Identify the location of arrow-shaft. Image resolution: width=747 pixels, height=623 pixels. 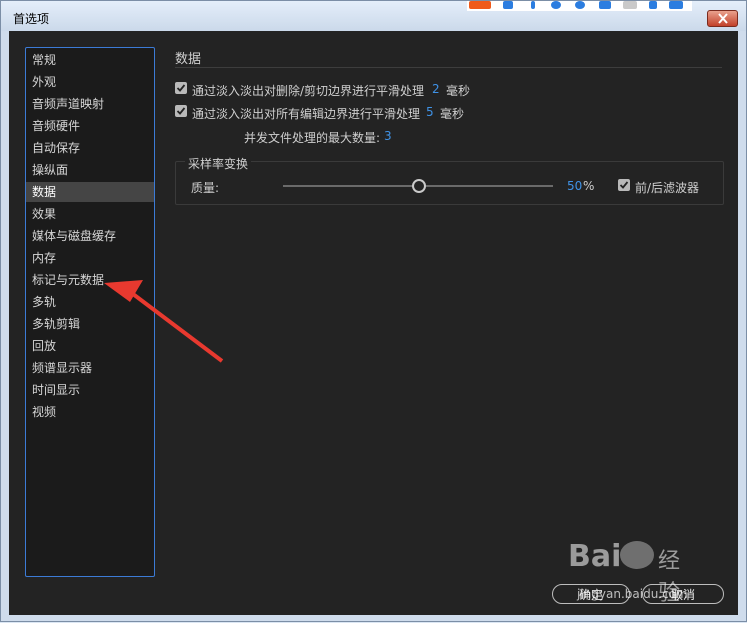
(177, 327).